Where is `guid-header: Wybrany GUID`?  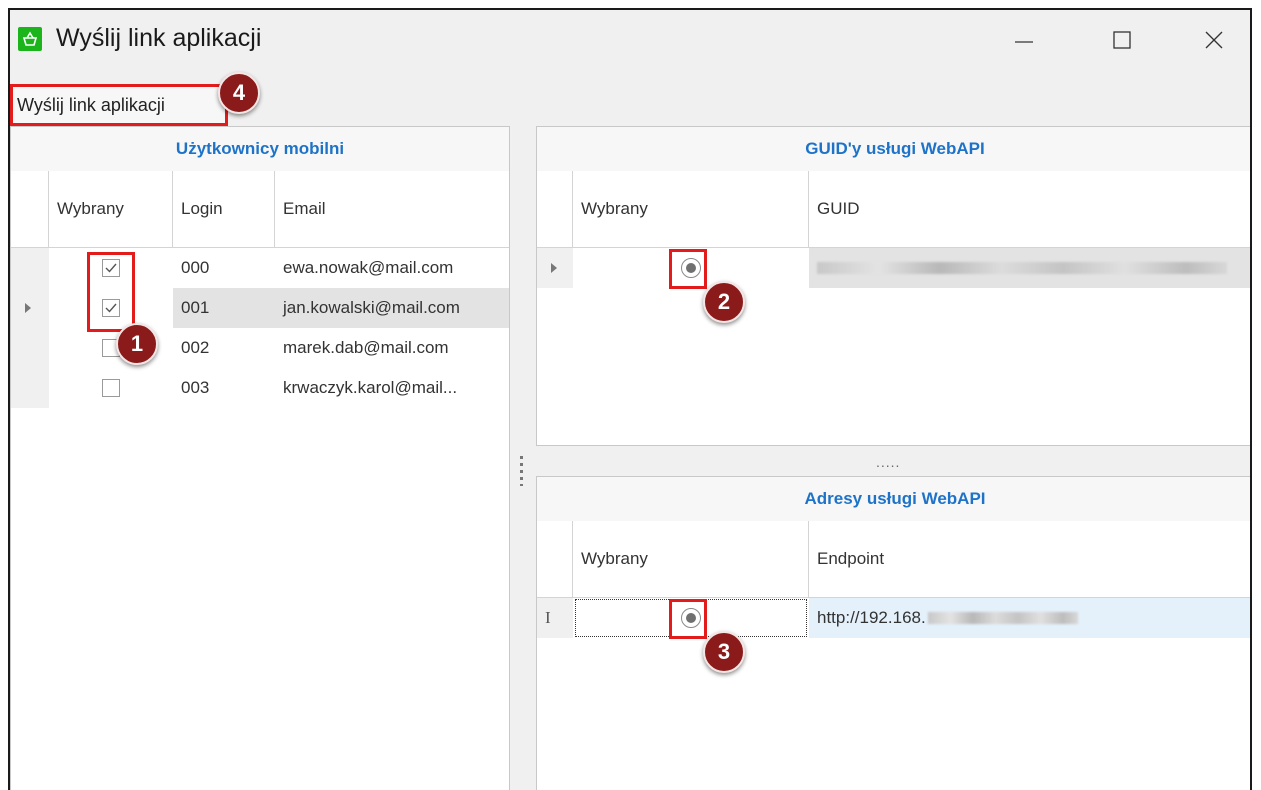
guid-header: Wybrany GUID is located at coordinates (893, 209).